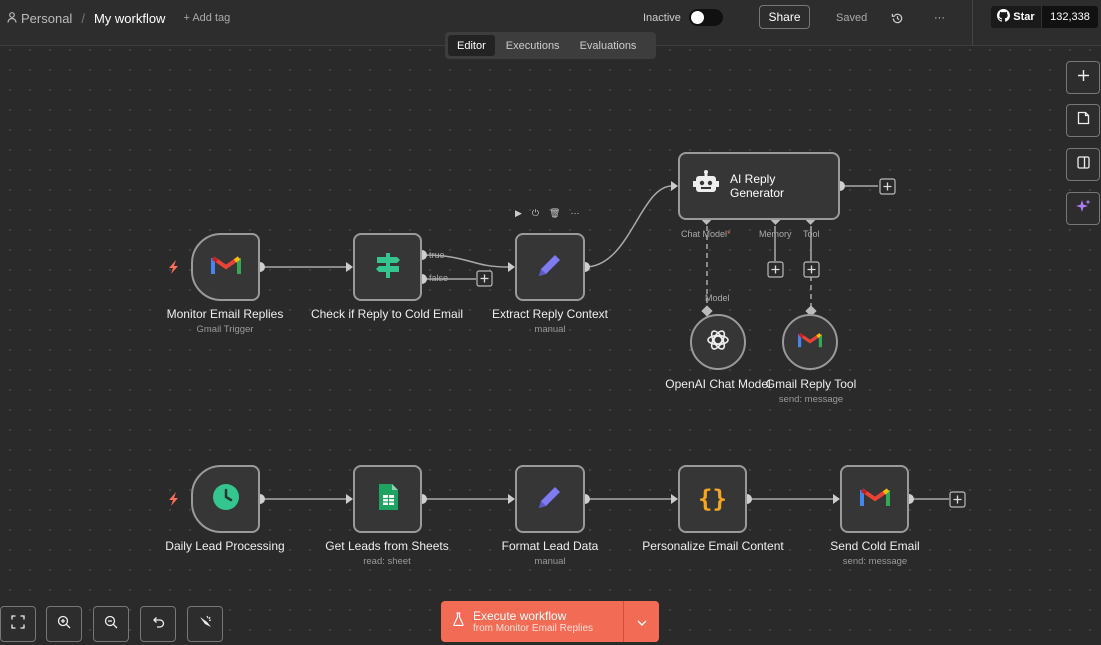 The height and width of the screenshot is (645, 1101). I want to click on node-title: Daily Lead Processing, so click(225, 546).